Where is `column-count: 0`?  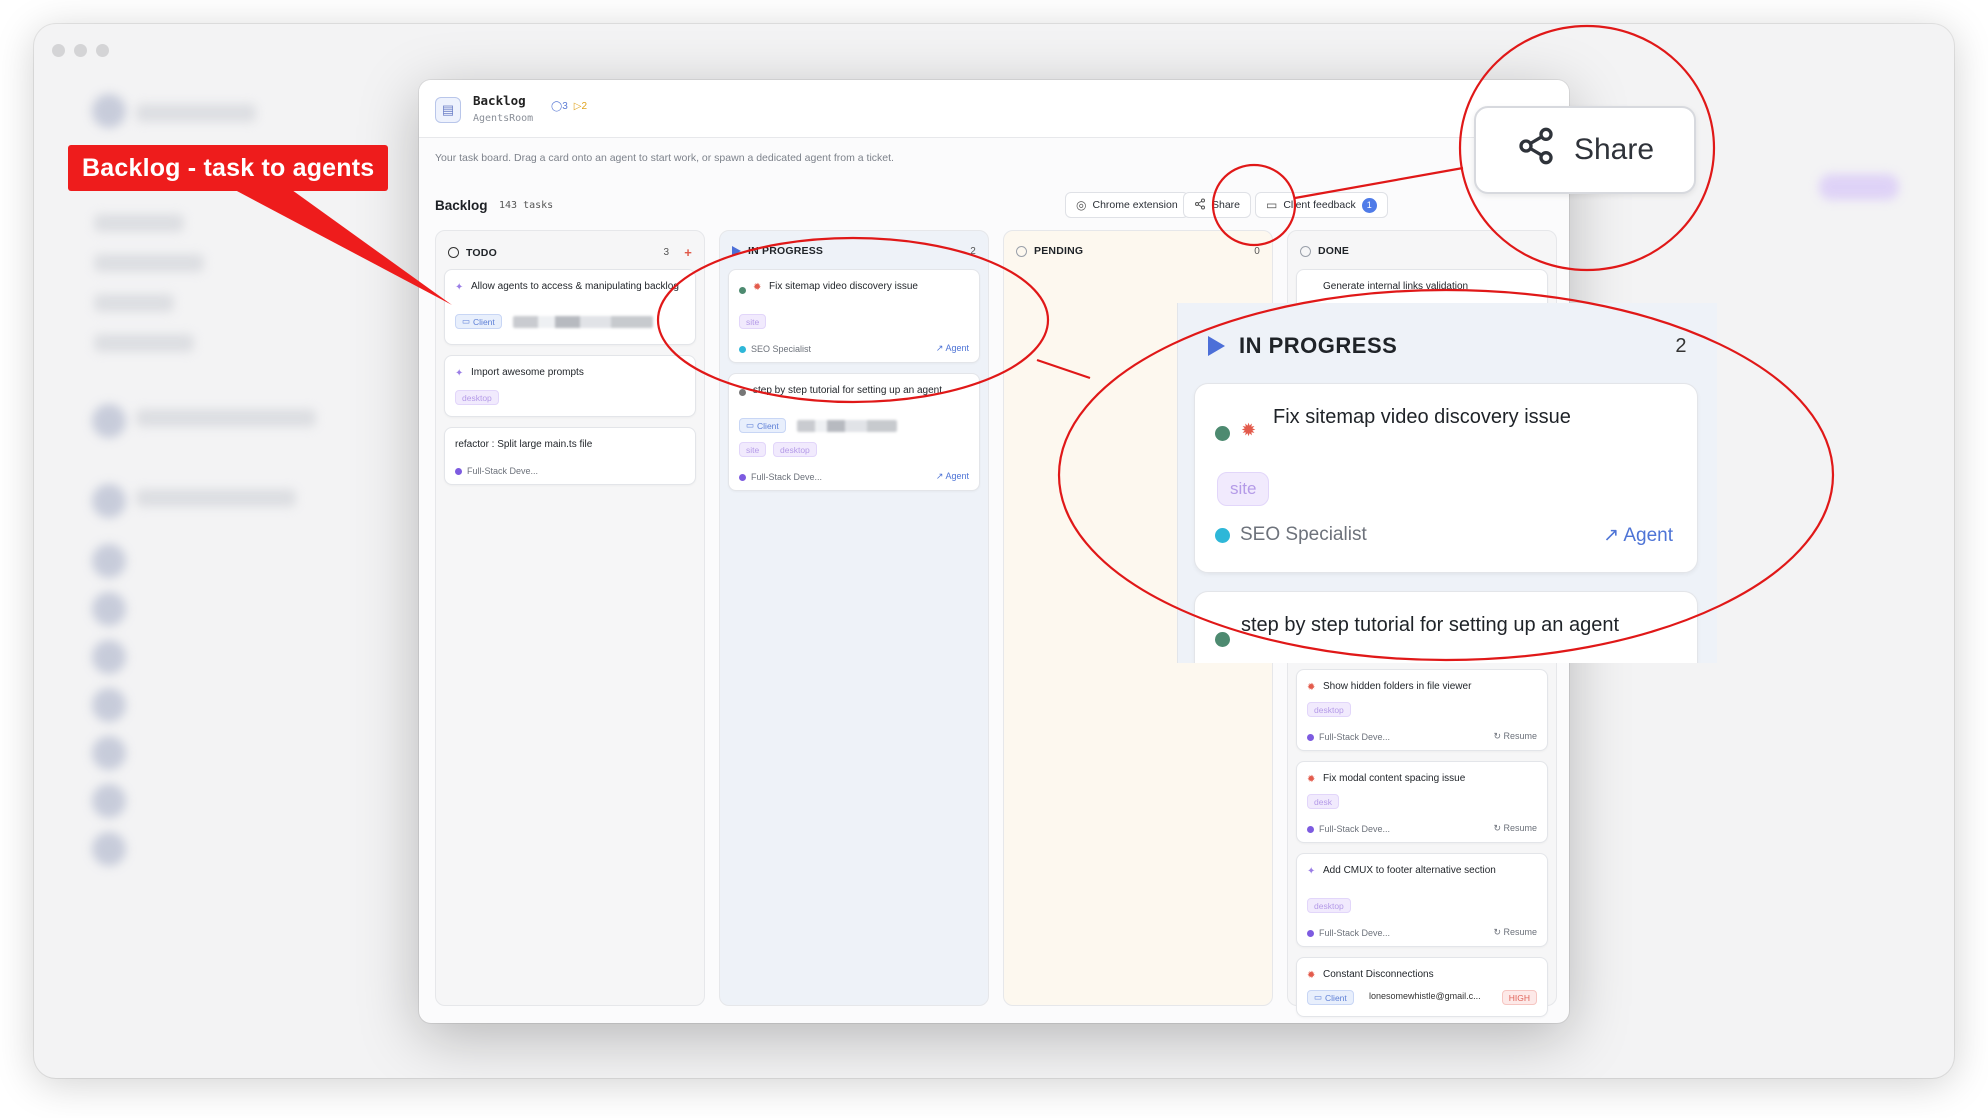
column-count: 0 is located at coordinates (1257, 251).